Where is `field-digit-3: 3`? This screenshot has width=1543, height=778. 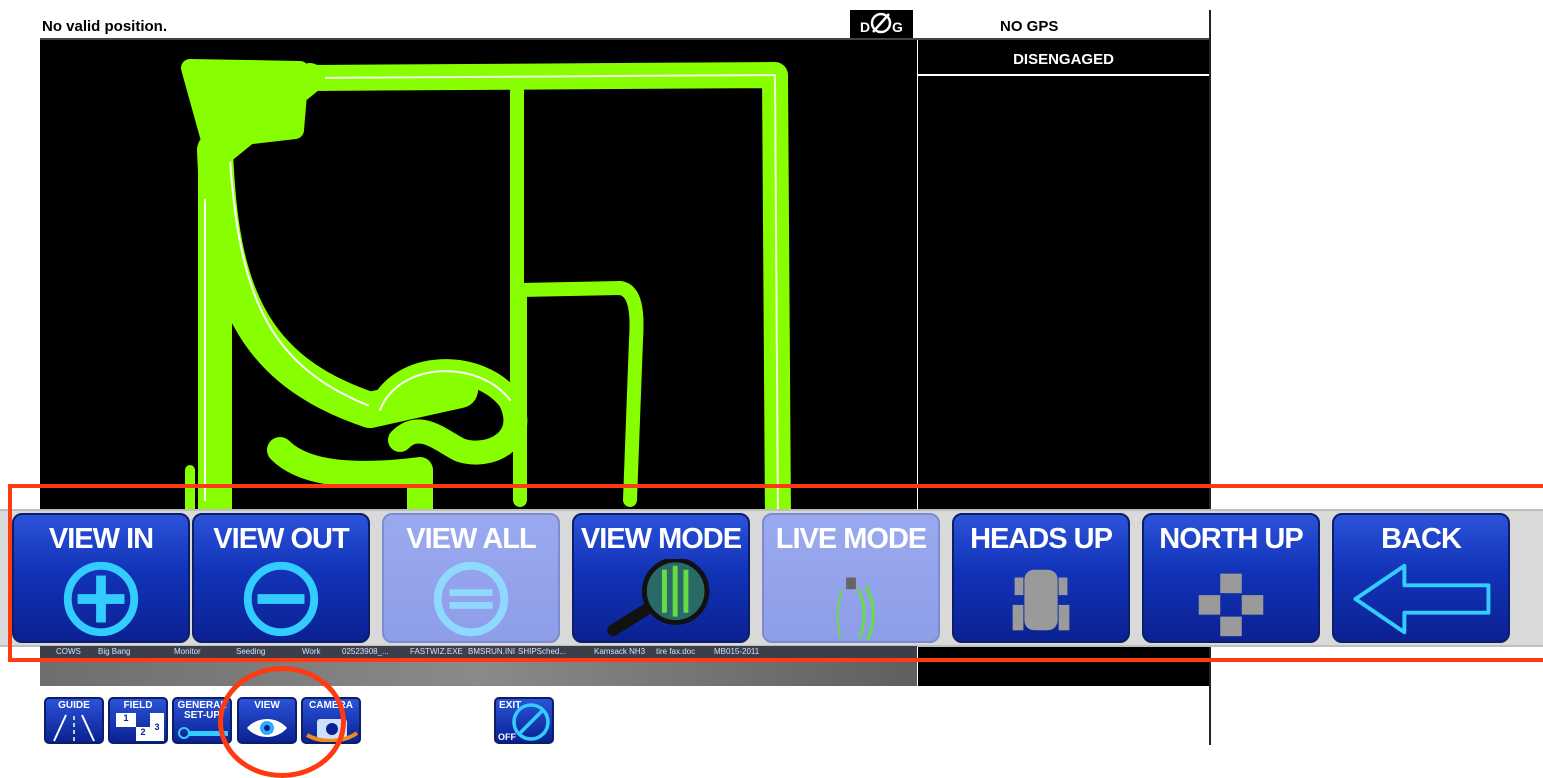
field-digit-3: 3 is located at coordinates (157, 727).